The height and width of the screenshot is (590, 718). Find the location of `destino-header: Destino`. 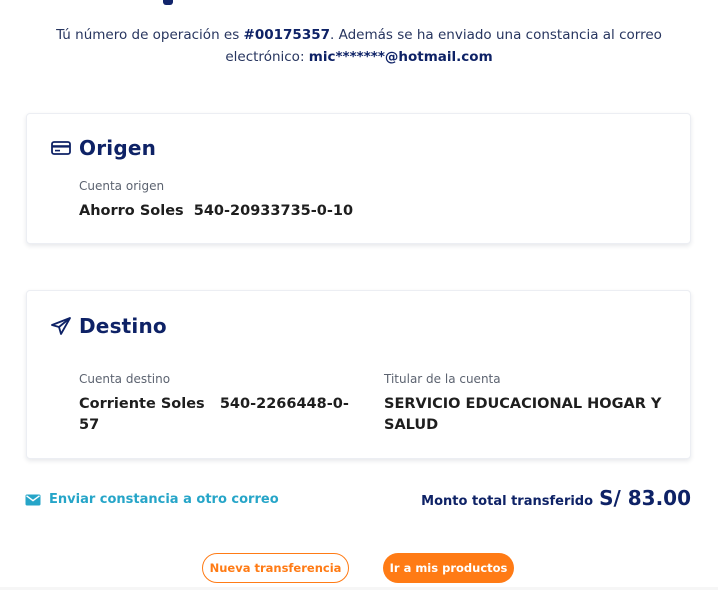

destino-header: Destino is located at coordinates (109, 326).